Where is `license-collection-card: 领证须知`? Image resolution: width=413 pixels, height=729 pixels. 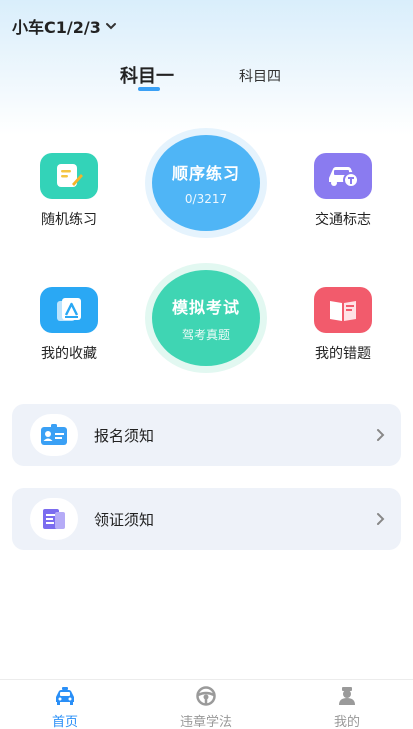 license-collection-card: 领证须知 is located at coordinates (206, 519).